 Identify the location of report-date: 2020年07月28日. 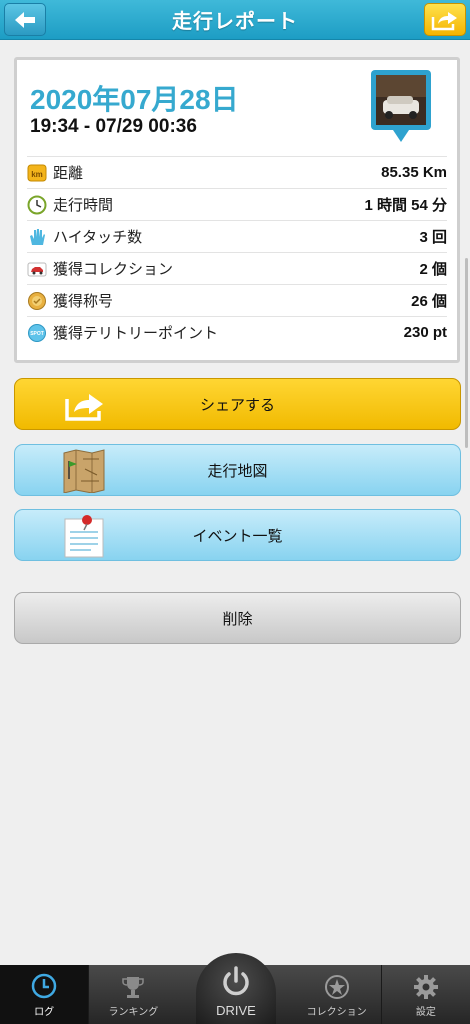
(134, 99).